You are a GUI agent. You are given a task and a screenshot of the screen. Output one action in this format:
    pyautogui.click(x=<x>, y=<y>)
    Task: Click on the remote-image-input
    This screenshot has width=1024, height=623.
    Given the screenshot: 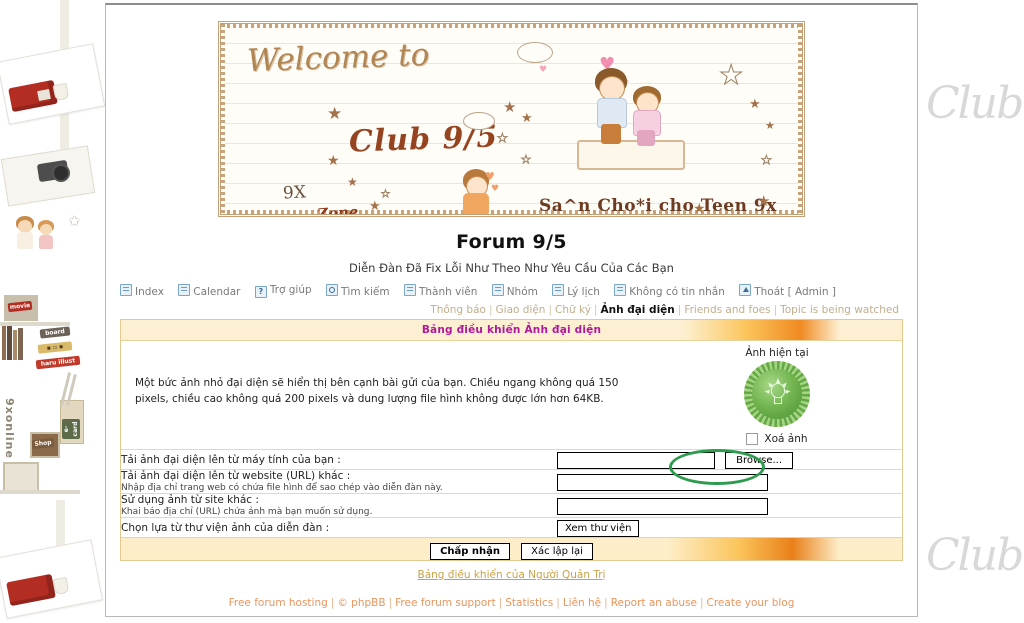 What is the action you would take?
    pyautogui.click(x=662, y=506)
    